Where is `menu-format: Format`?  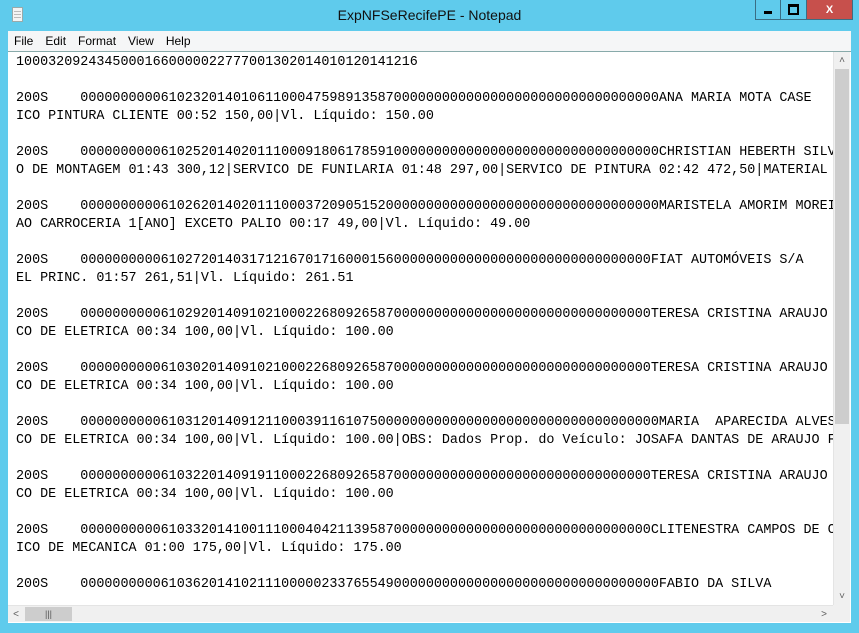
menu-format: Format is located at coordinates (97, 41).